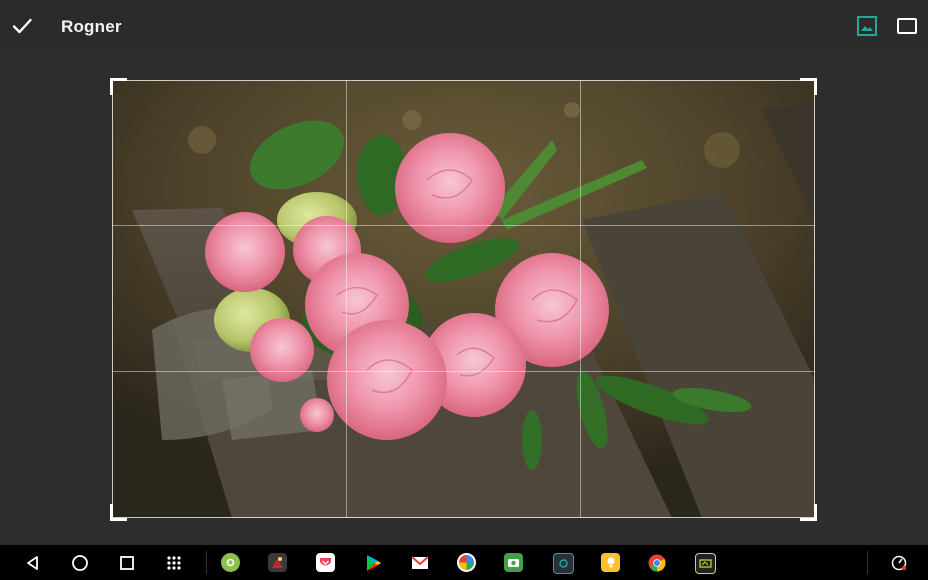 Image resolution: width=928 pixels, height=580 pixels. I want to click on crop-handle-top-right, so click(808, 86).